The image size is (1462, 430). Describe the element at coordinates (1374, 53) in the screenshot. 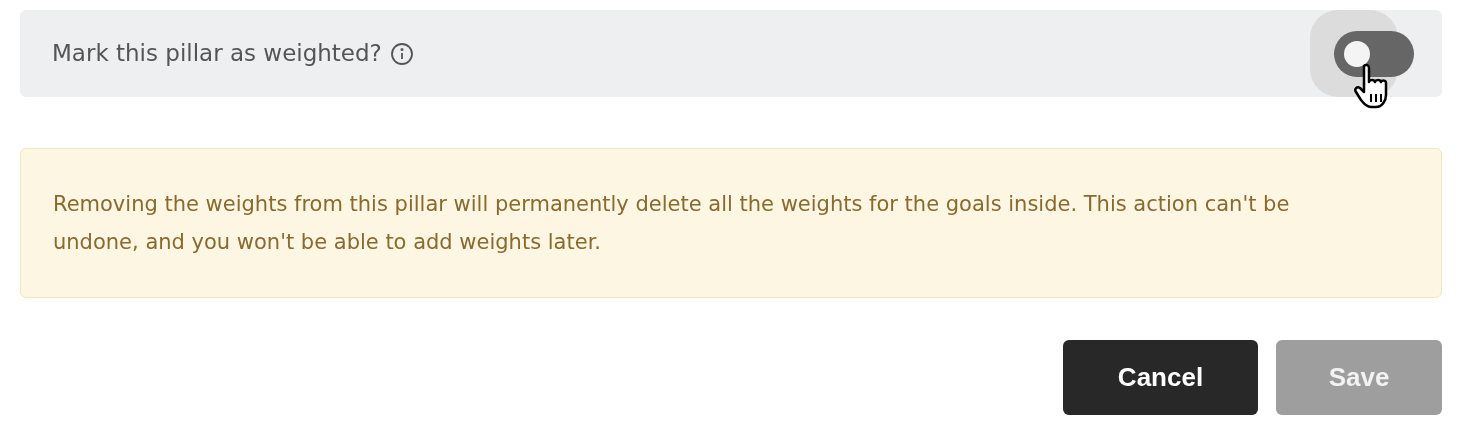

I see `weighted-toggle` at that location.